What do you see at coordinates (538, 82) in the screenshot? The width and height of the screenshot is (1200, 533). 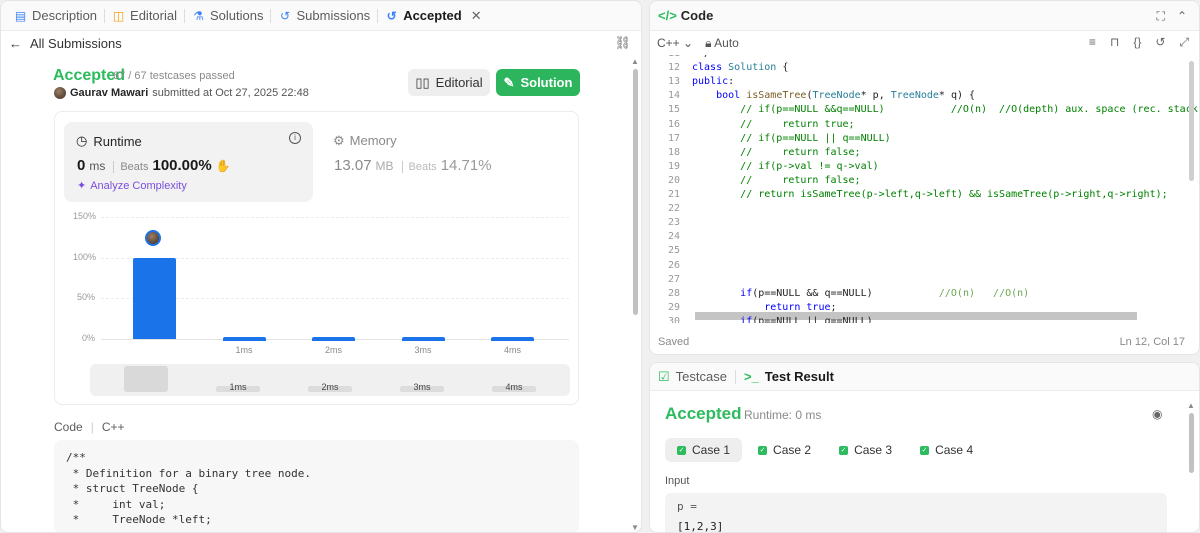 I see `solution-button: ✎ Solution` at bounding box center [538, 82].